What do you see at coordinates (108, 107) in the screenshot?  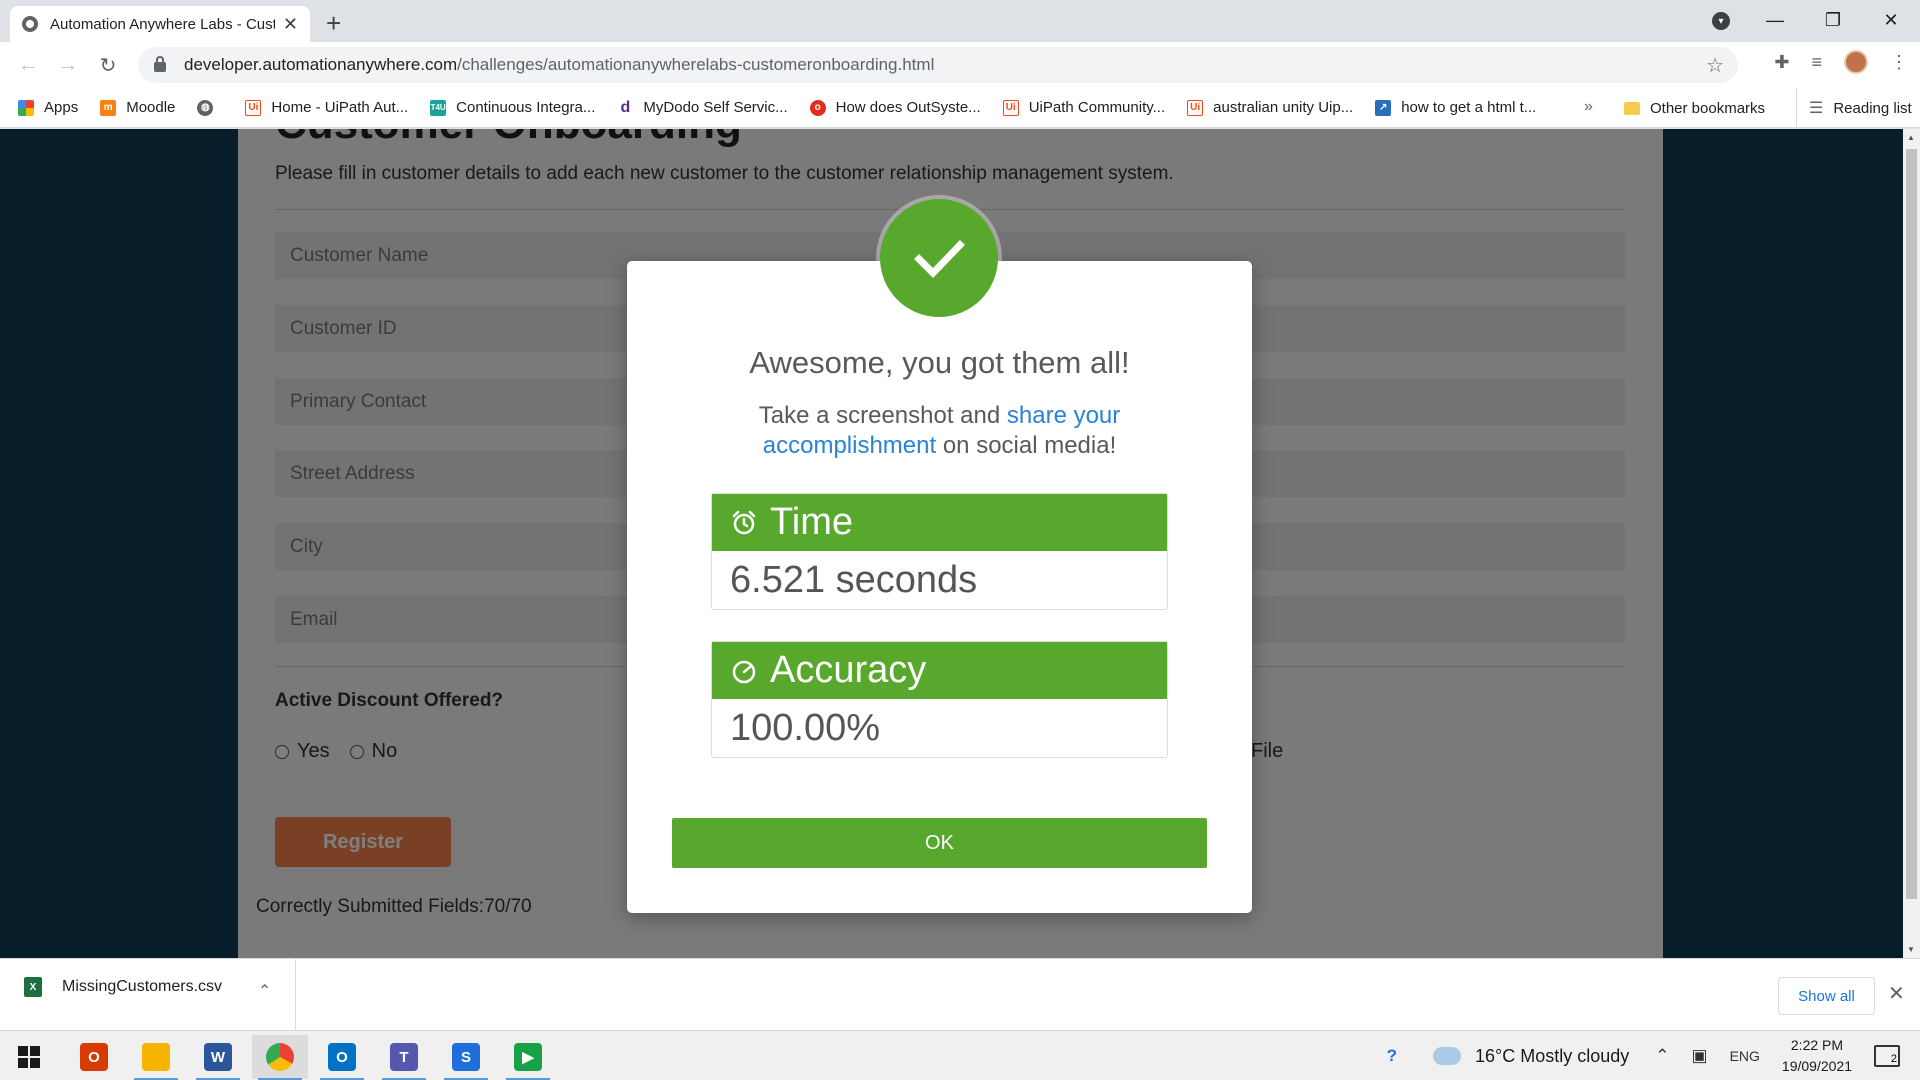 I see `moodle-icon: m` at bounding box center [108, 107].